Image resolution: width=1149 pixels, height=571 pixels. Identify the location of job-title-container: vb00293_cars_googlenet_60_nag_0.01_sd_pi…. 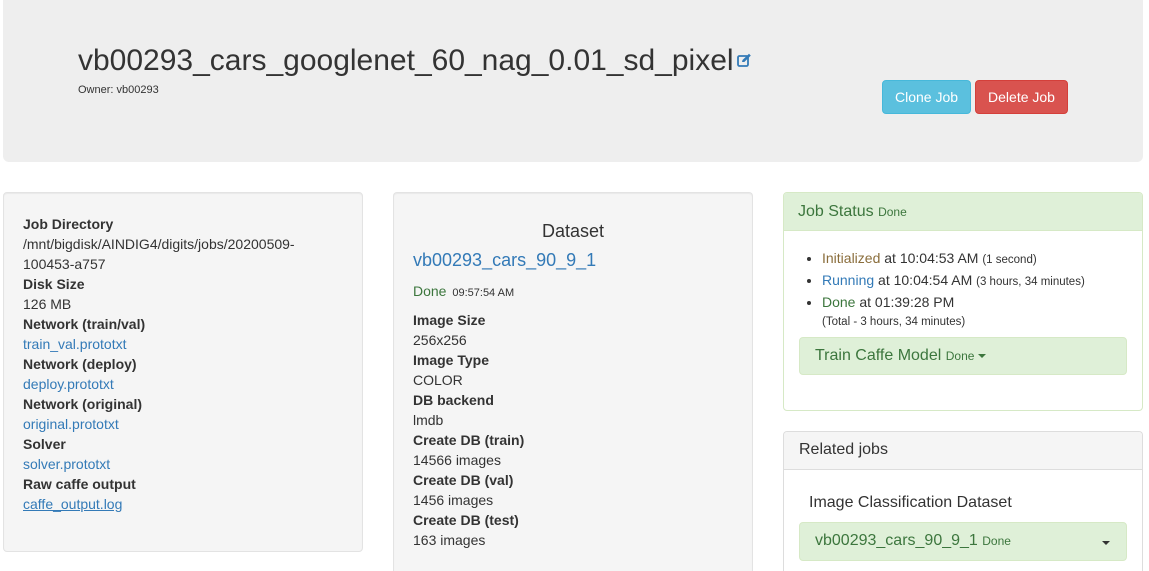
(415, 61).